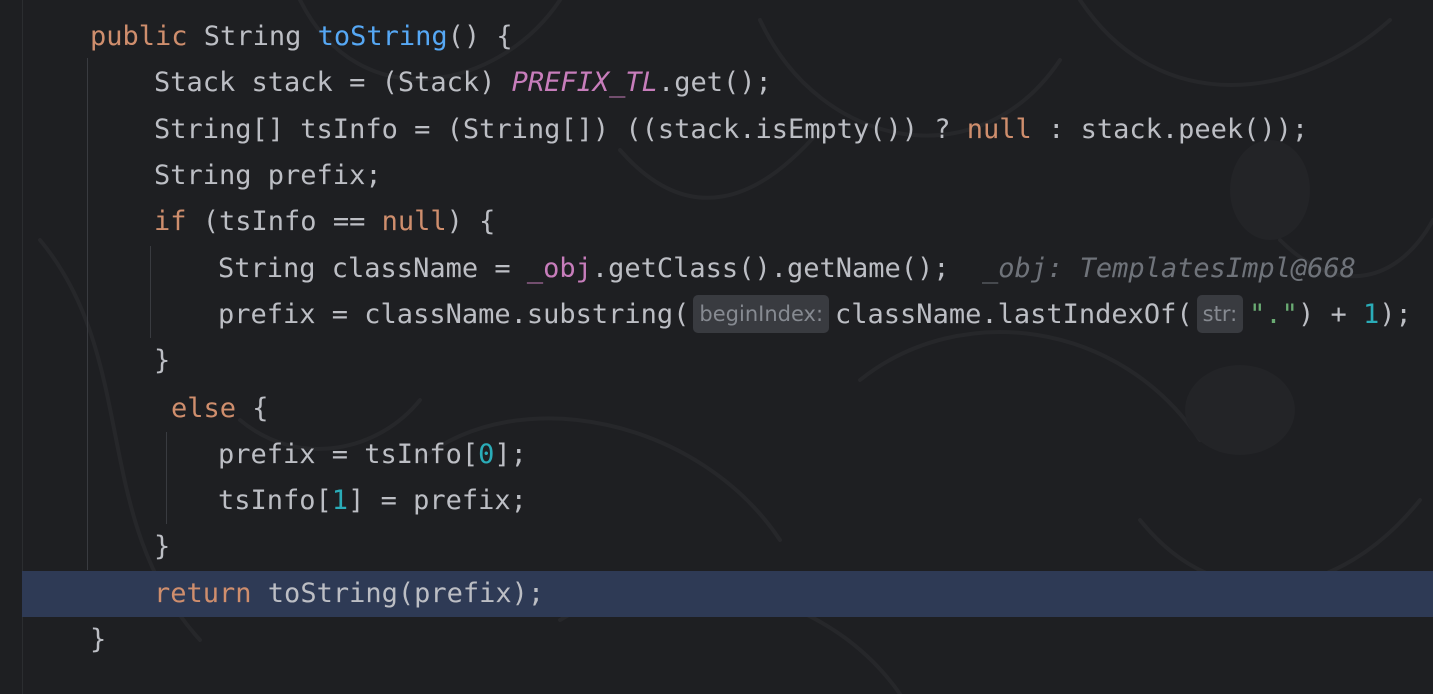  I want to click on code-text: String prefix;, so click(268, 175).